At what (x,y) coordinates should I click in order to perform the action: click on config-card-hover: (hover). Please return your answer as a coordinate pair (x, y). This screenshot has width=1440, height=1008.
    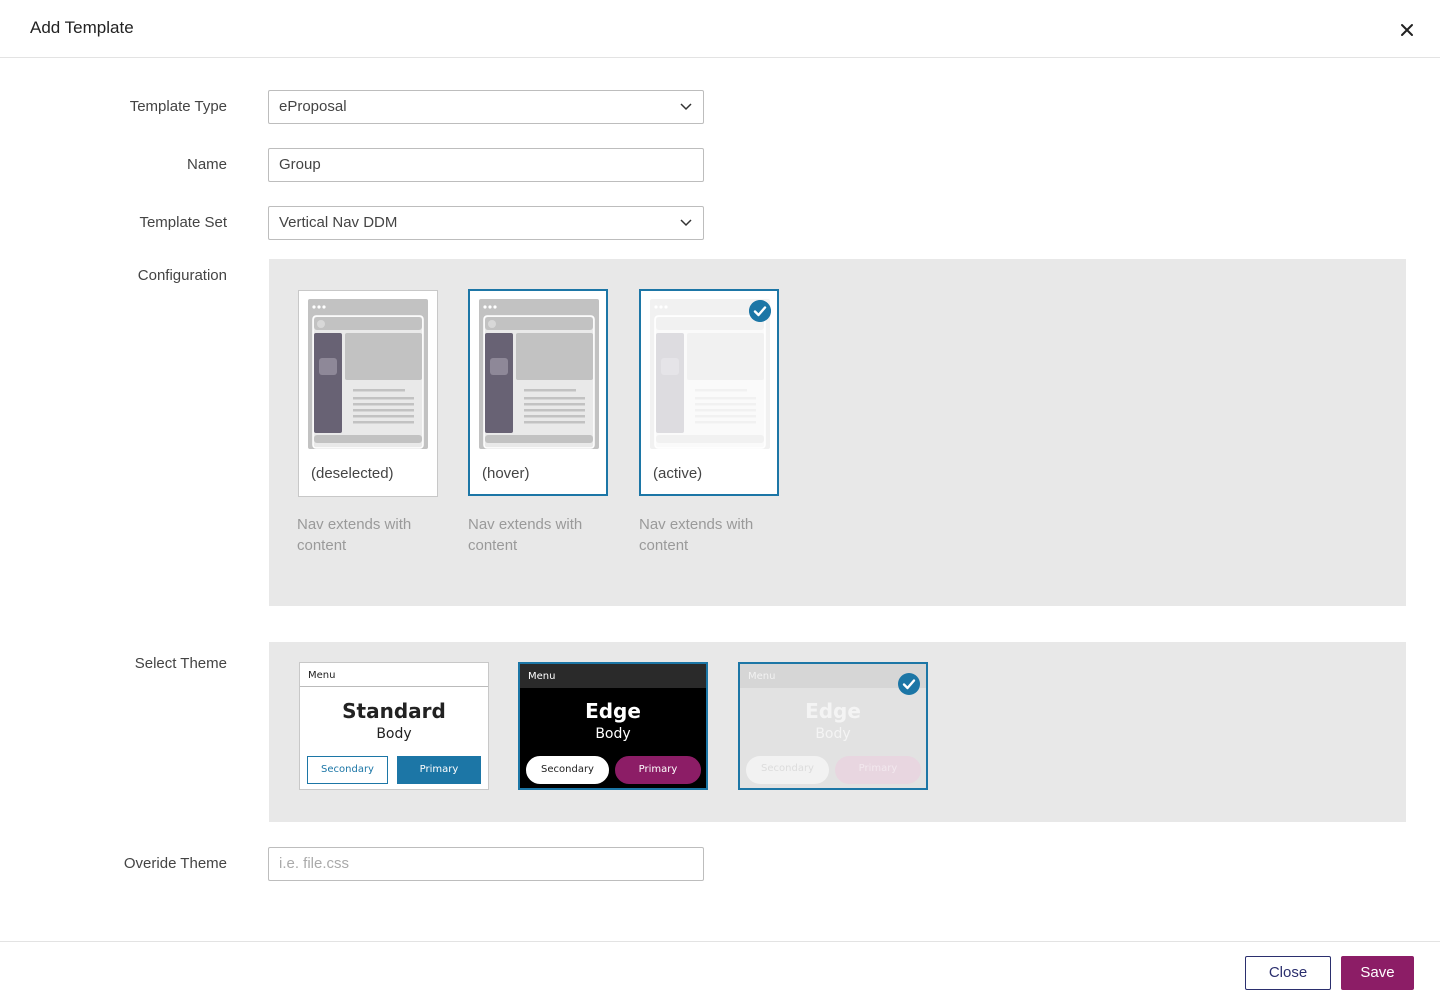
    Looking at the image, I should click on (538, 392).